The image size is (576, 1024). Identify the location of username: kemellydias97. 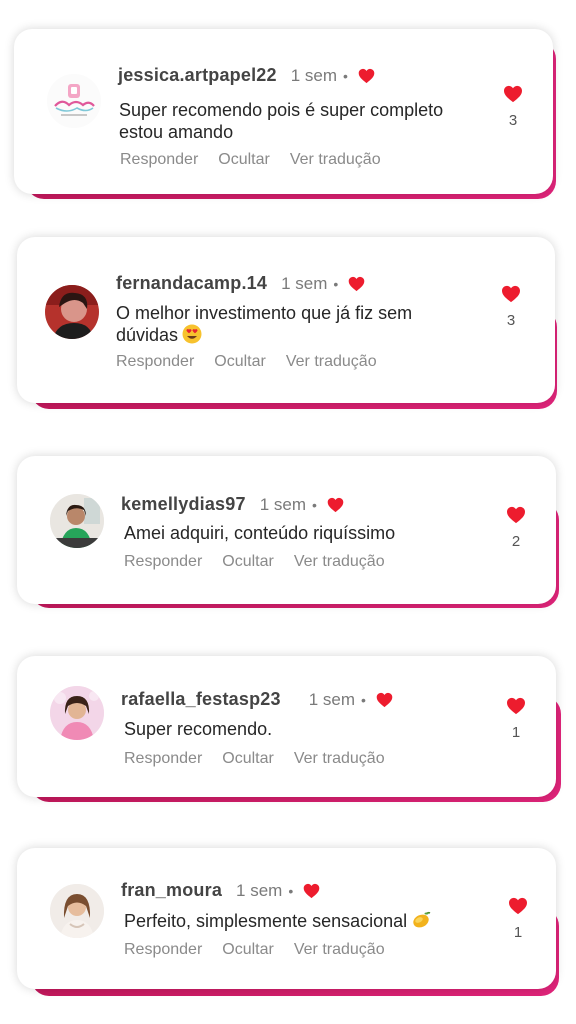
(183, 504).